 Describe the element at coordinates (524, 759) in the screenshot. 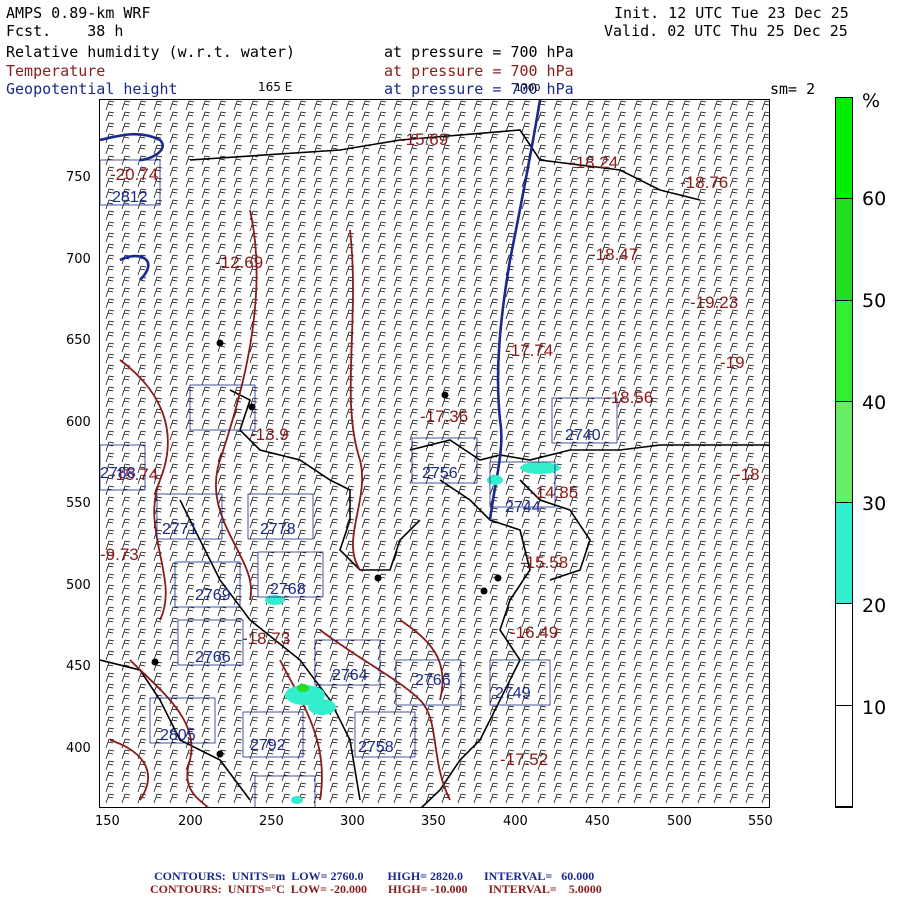

I see `temperature-label: -17.52` at that location.